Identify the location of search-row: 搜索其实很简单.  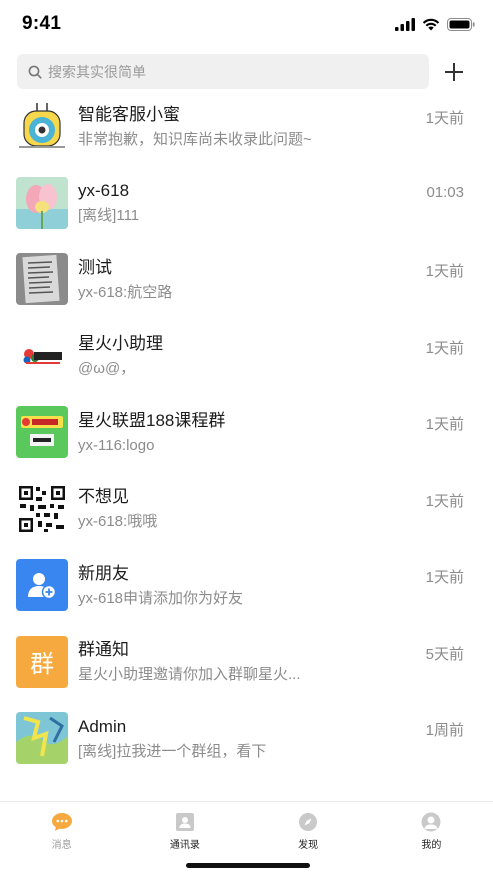
(246, 69).